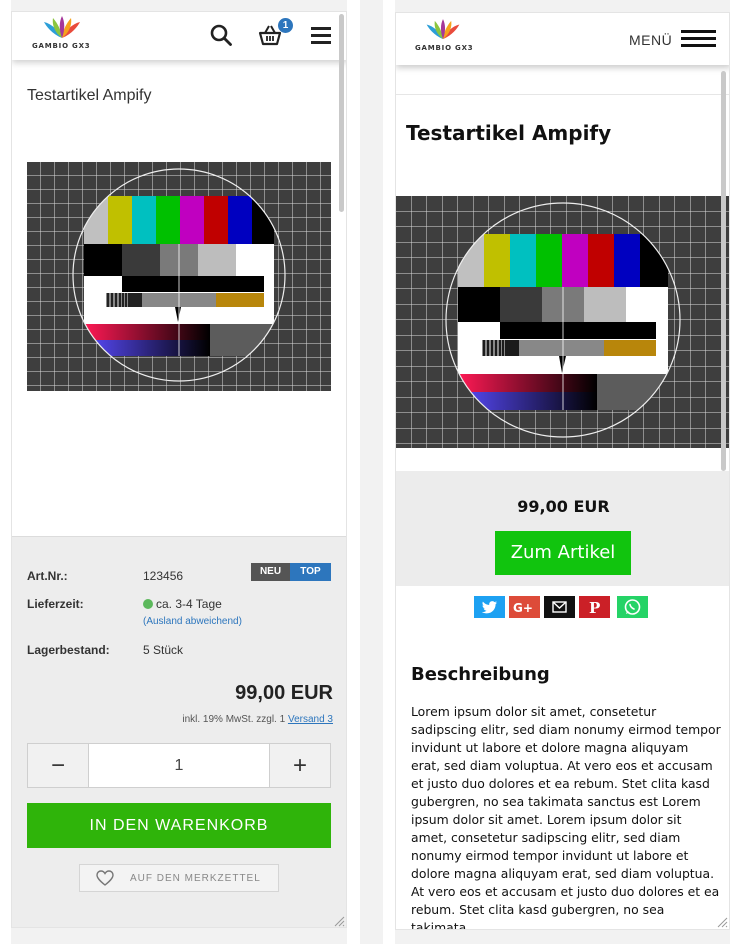 The height and width of the screenshot is (944, 749). I want to click on stock-value: 5 Stück, so click(163, 650).